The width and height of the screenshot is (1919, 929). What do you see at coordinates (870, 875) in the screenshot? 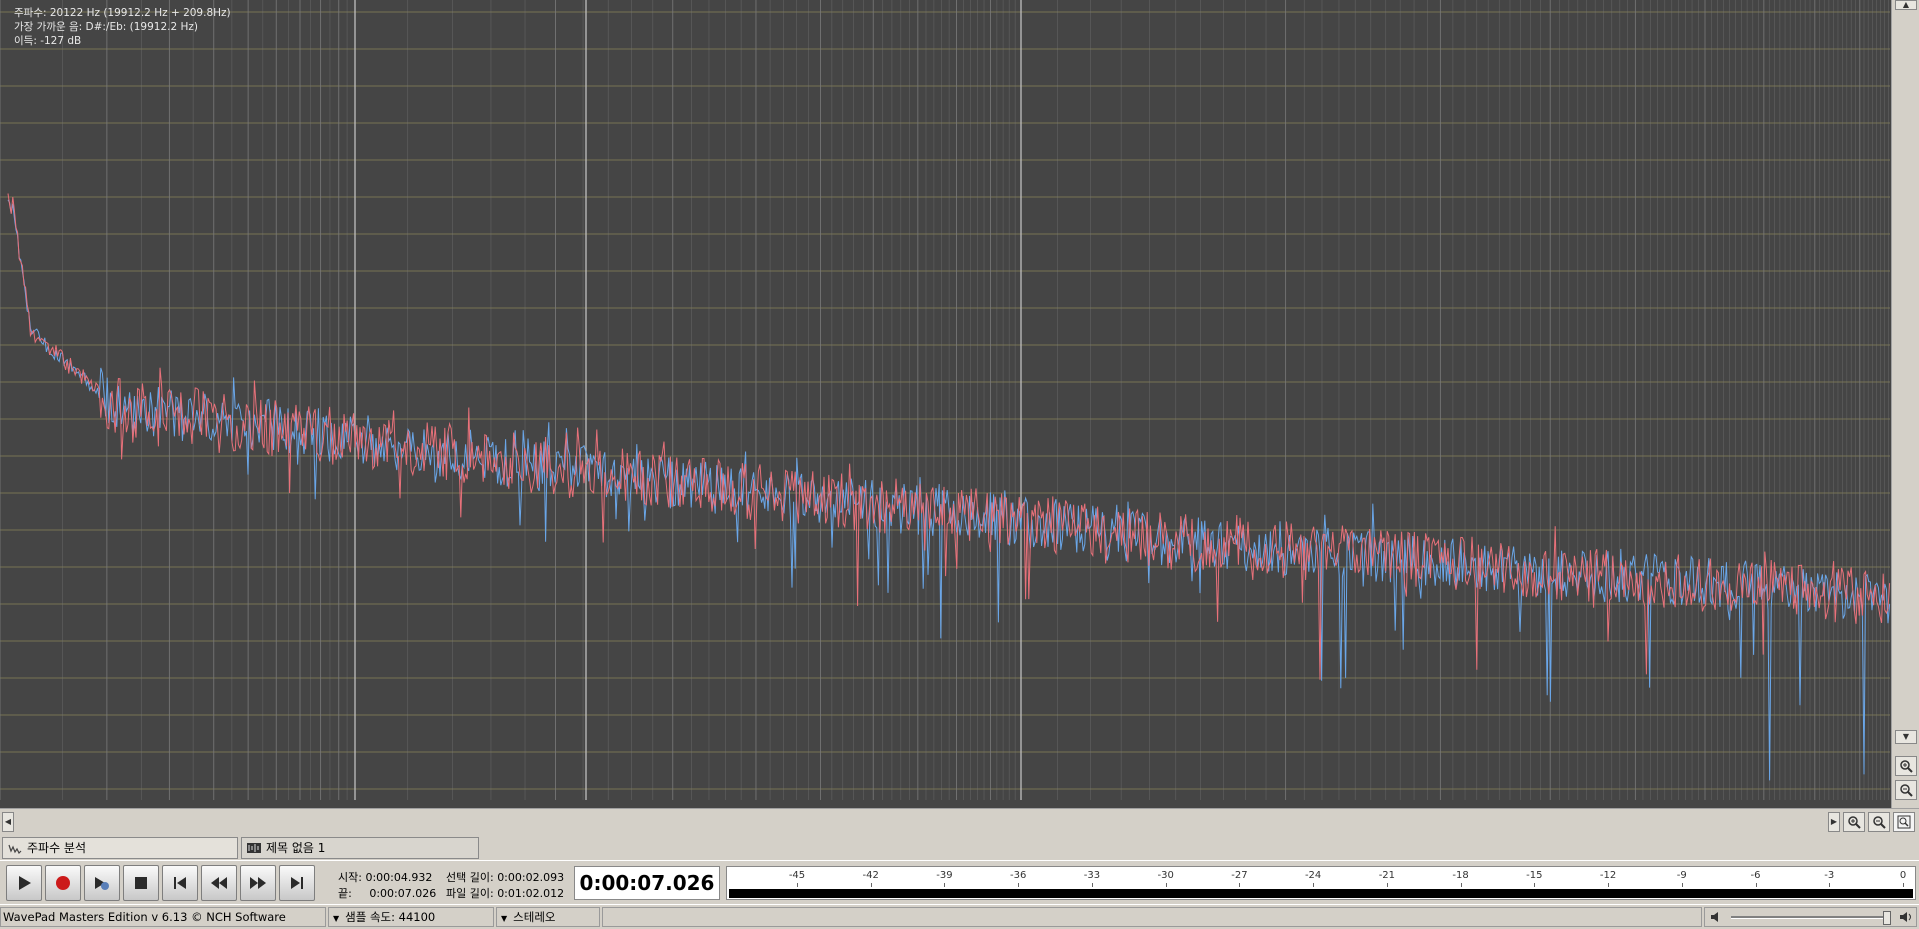
I see `meter-label: -42` at bounding box center [870, 875].